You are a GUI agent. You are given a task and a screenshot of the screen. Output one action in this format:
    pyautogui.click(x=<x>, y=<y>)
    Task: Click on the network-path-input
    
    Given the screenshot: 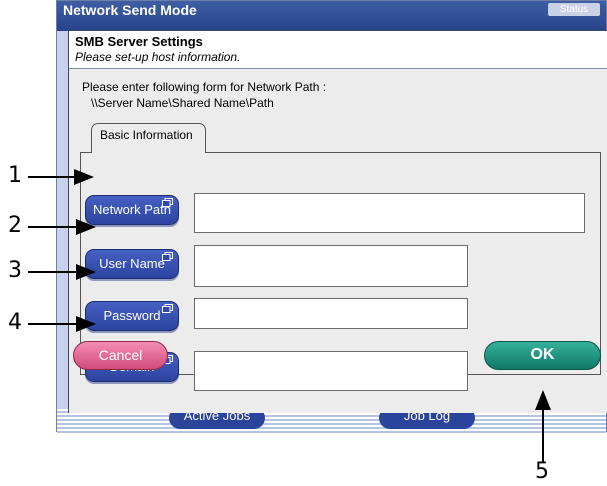 What is the action you would take?
    pyautogui.click(x=389, y=213)
    